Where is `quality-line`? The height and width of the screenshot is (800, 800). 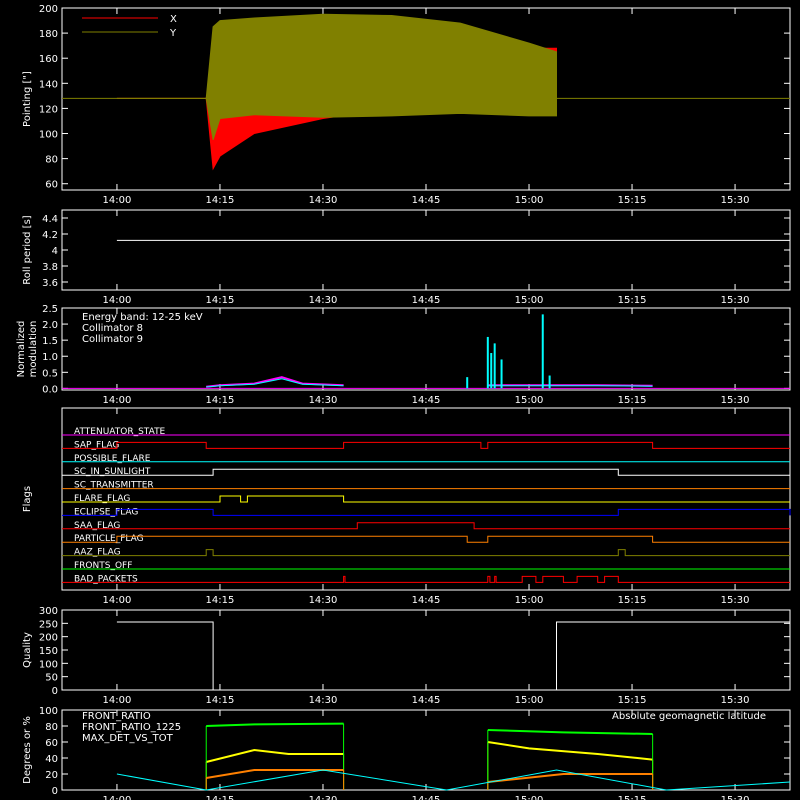 quality-line is located at coordinates (453, 656).